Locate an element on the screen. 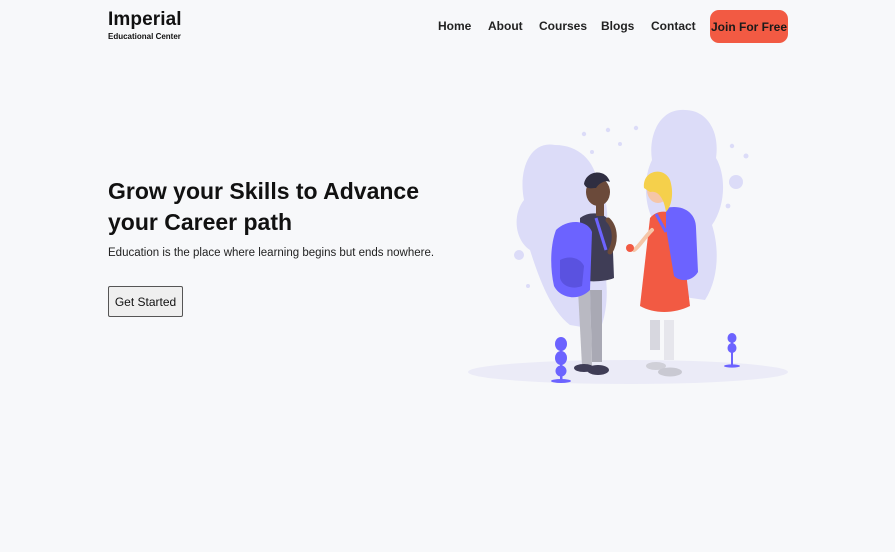  plant-right is located at coordinates (732, 350).